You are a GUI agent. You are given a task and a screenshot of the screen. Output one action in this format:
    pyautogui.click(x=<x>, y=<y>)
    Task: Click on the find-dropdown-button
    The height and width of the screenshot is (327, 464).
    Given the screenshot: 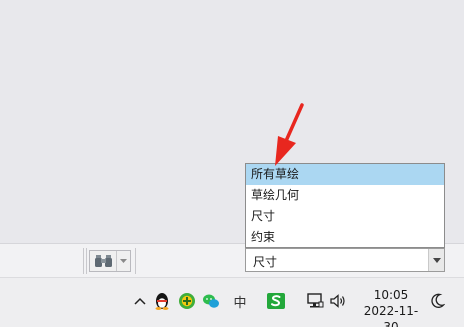 What is the action you would take?
    pyautogui.click(x=123, y=261)
    